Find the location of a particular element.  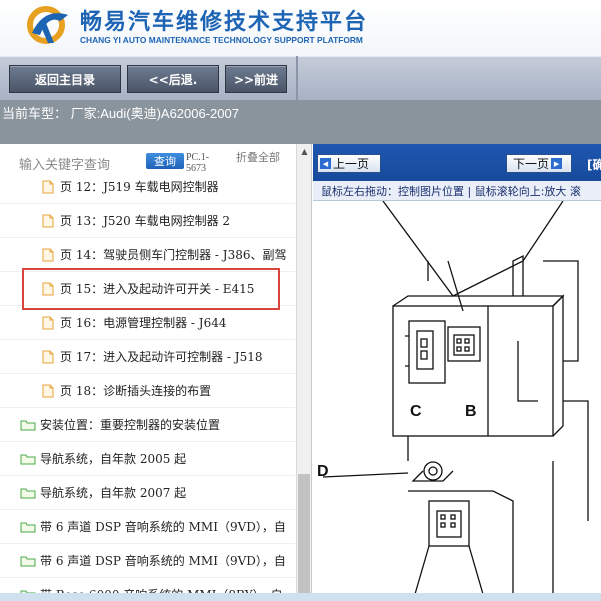

left-arrow-icon: ◀ is located at coordinates (325, 163).